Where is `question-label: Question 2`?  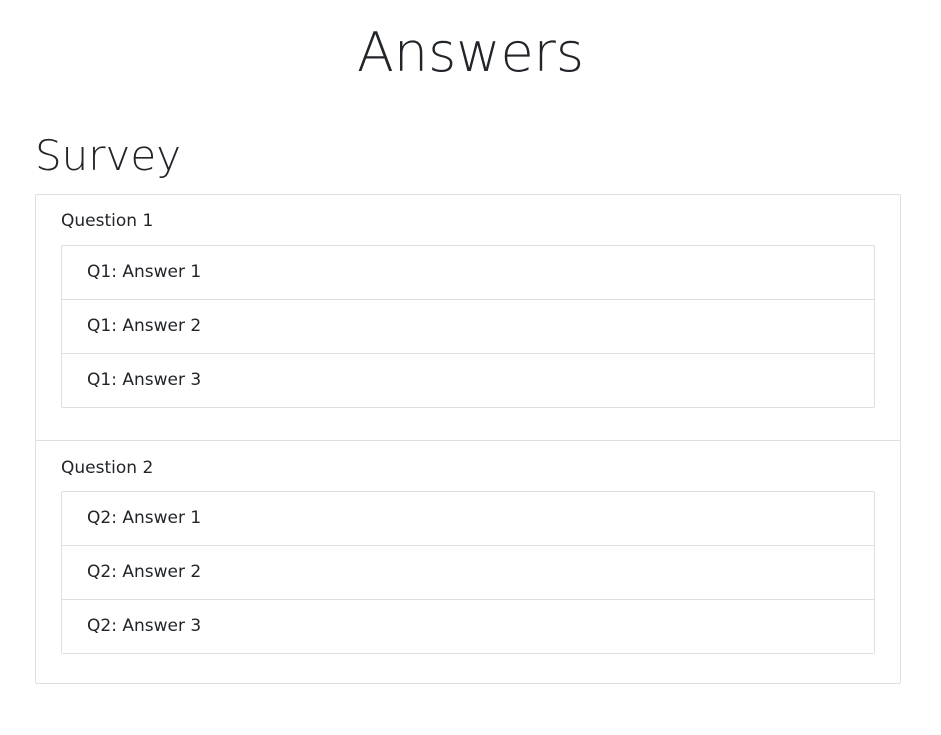 question-label: Question 2 is located at coordinates (107, 468).